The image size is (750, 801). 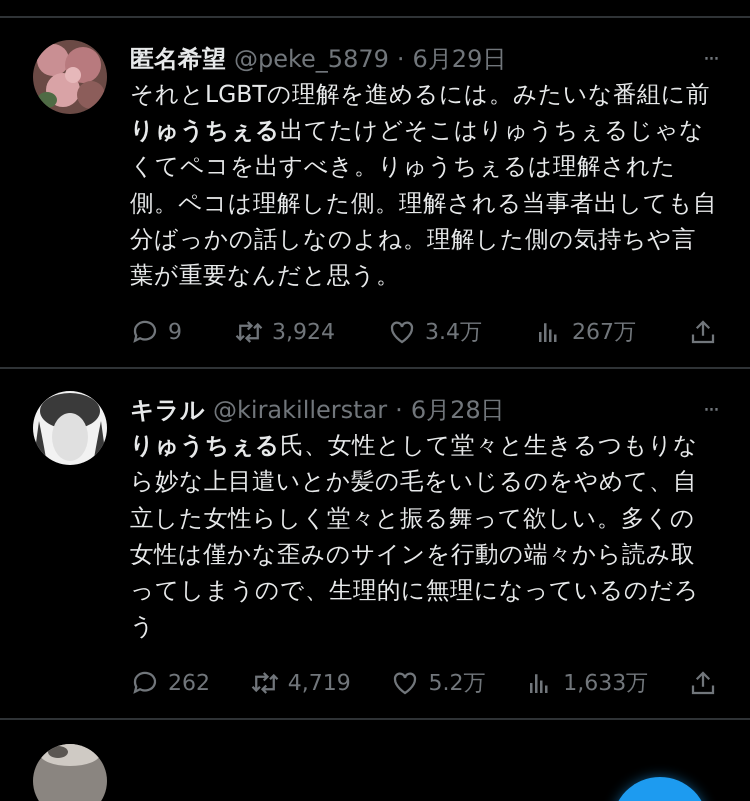 I want to click on user-handle: @peke_5879, so click(x=311, y=59).